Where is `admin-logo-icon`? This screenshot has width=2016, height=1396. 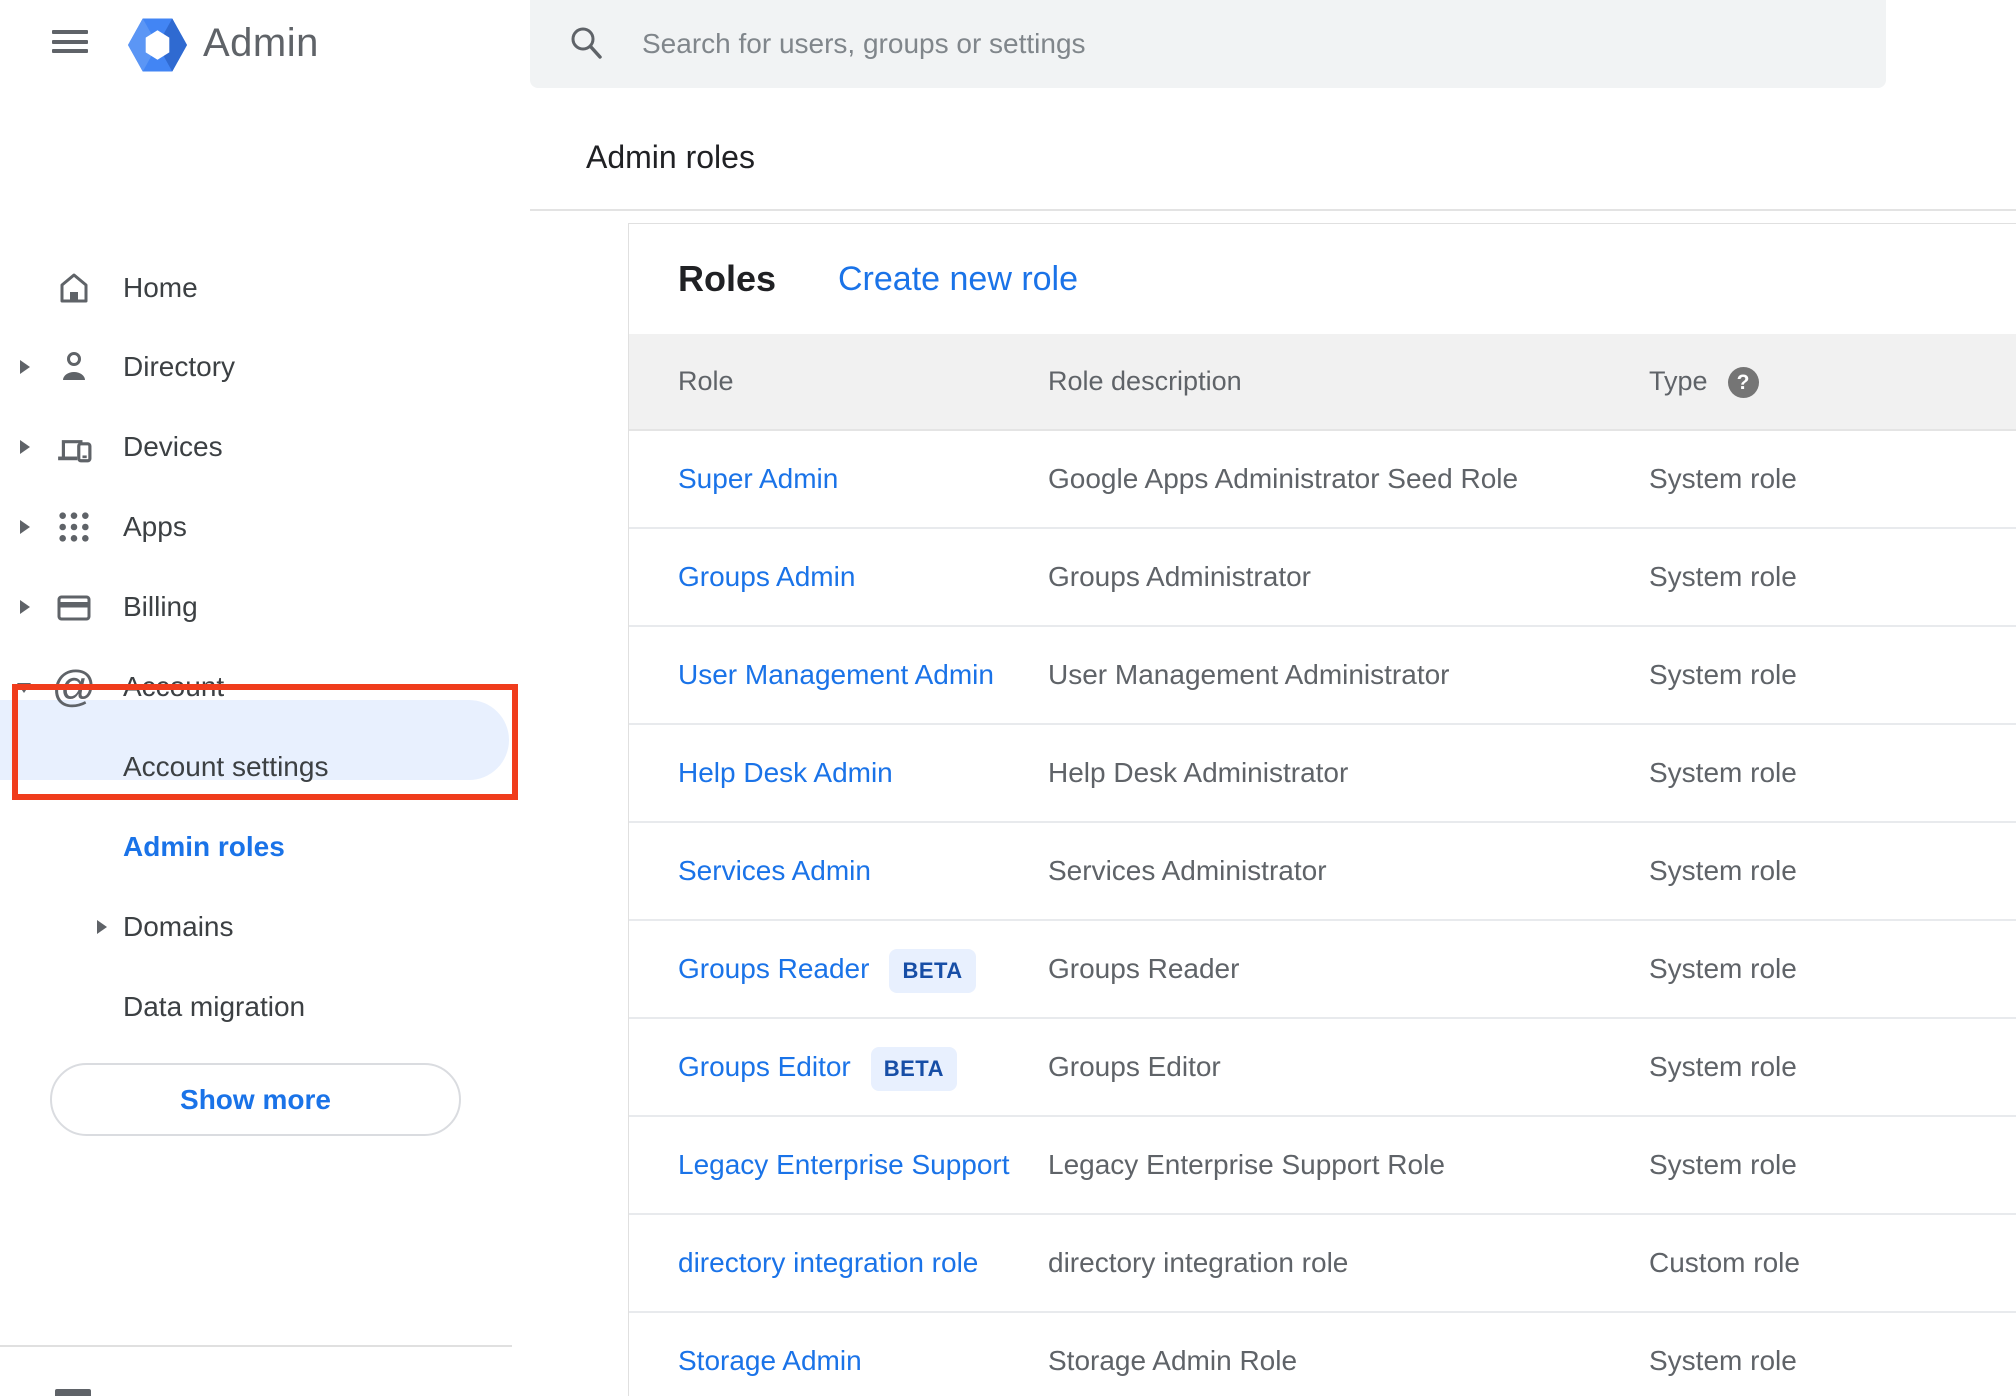
admin-logo-icon is located at coordinates (157, 47).